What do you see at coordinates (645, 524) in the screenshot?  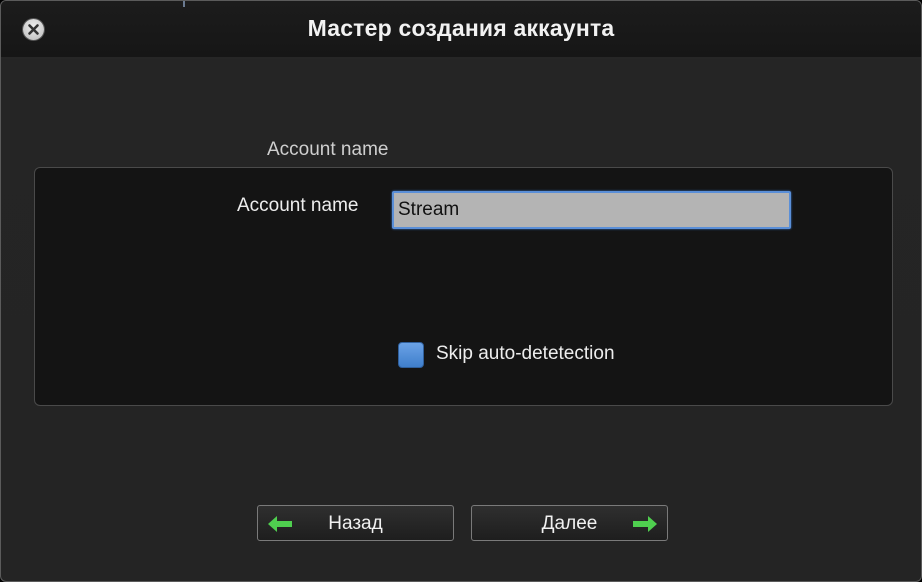 I see `arrow-right-icon` at bounding box center [645, 524].